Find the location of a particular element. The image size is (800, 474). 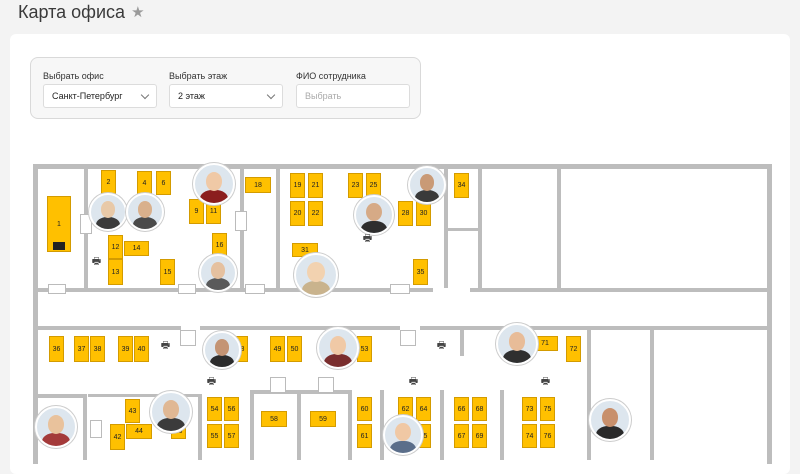

desk-44: 44 is located at coordinates (139, 431).